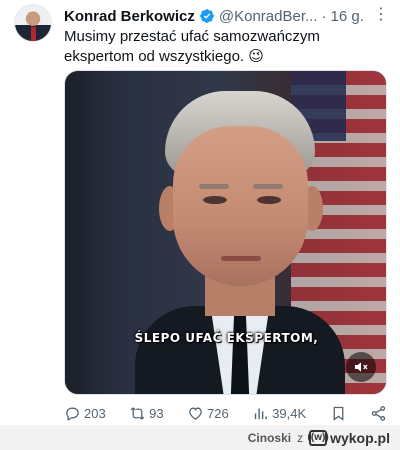  What do you see at coordinates (381, 14) in the screenshot?
I see `more-dots-icon: ⋮` at bounding box center [381, 14].